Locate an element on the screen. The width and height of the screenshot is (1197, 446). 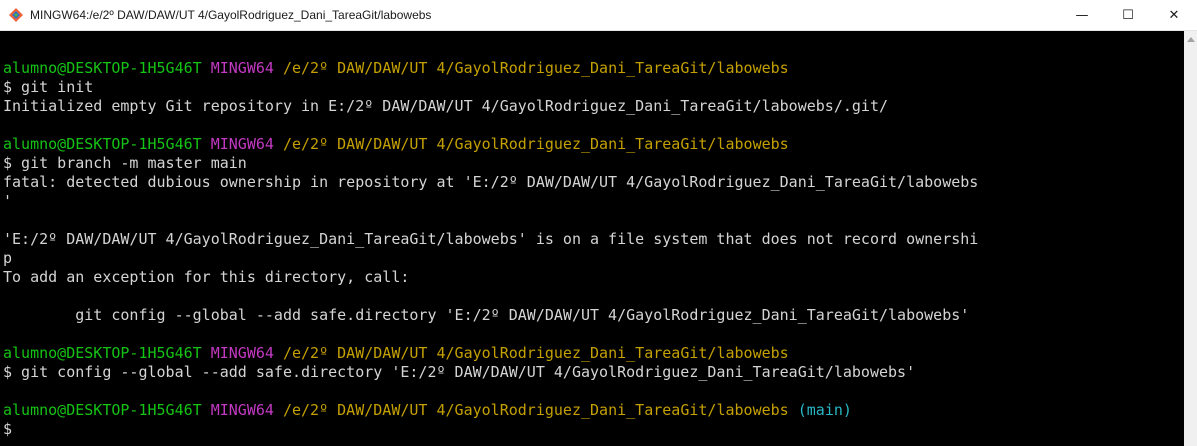
command-prompt-cursor: $ is located at coordinates (593, 429).